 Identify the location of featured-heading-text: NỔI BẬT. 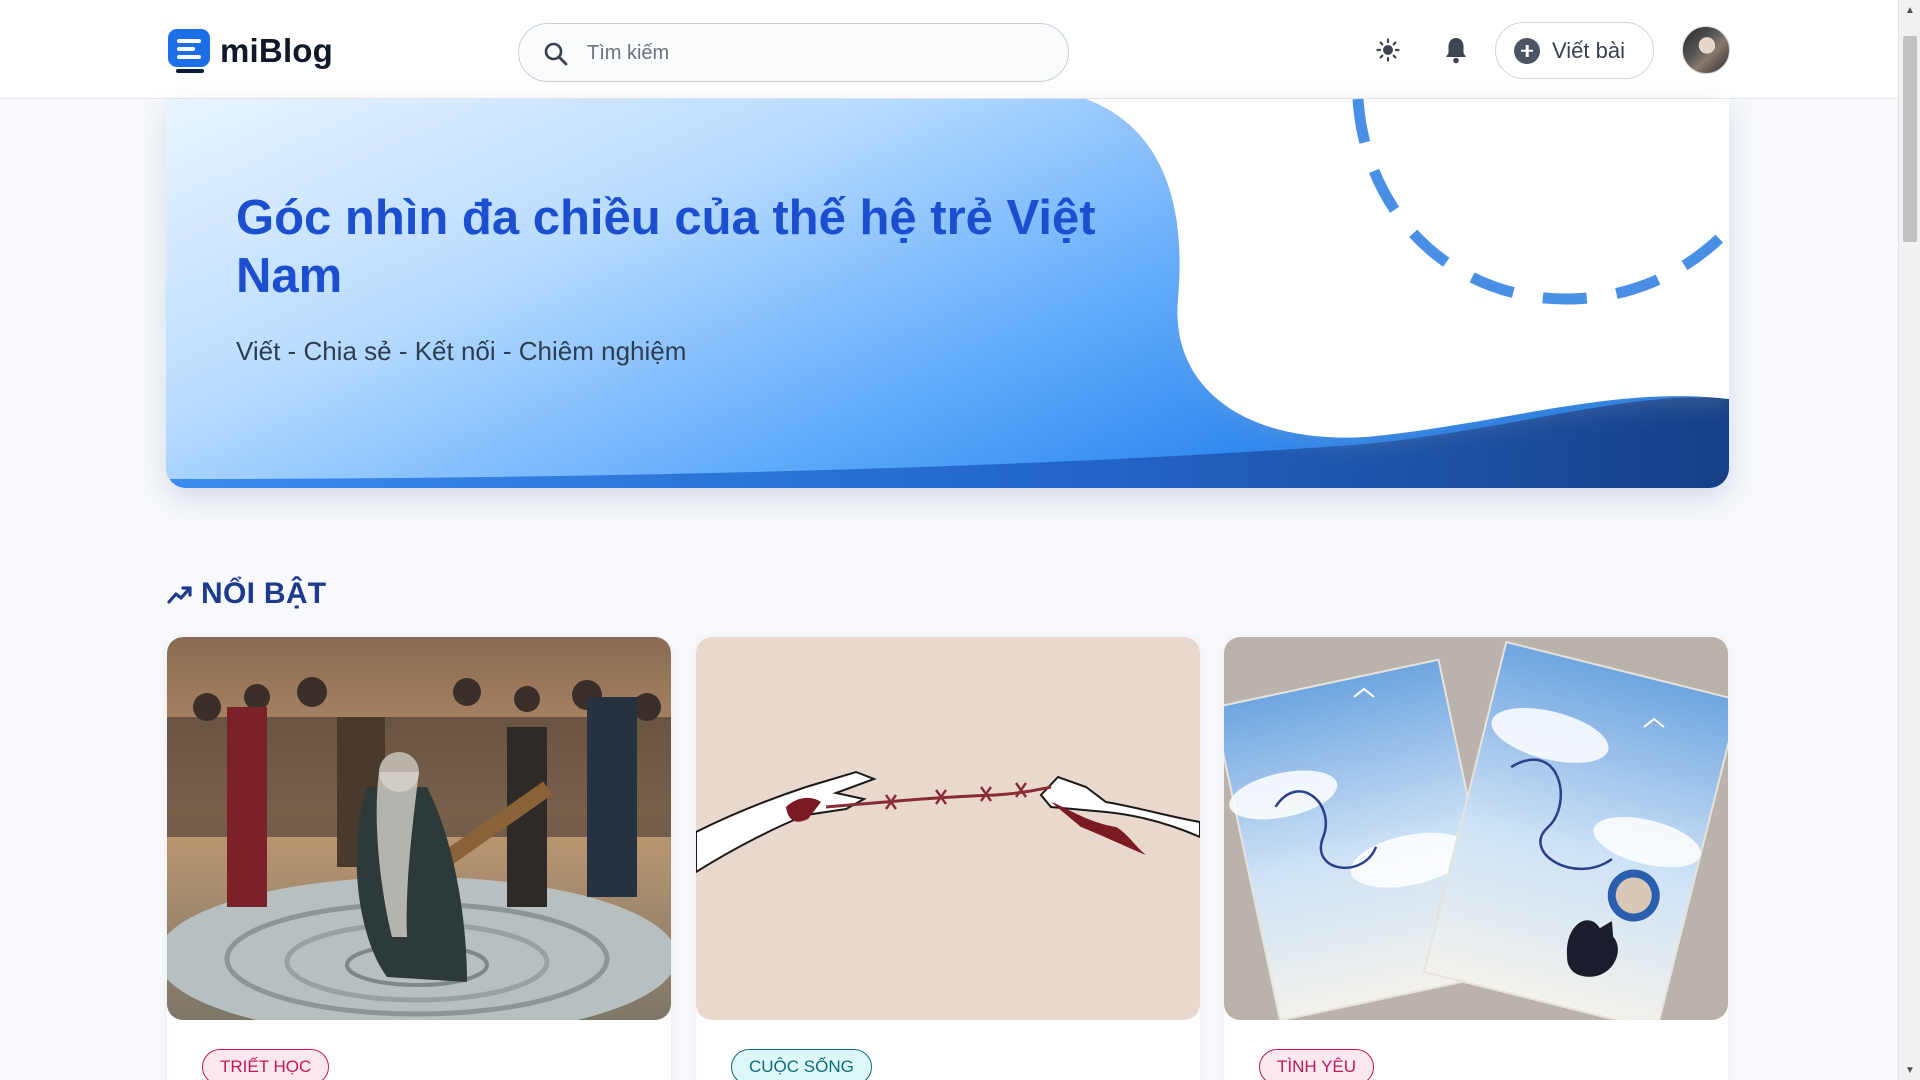
(264, 593).